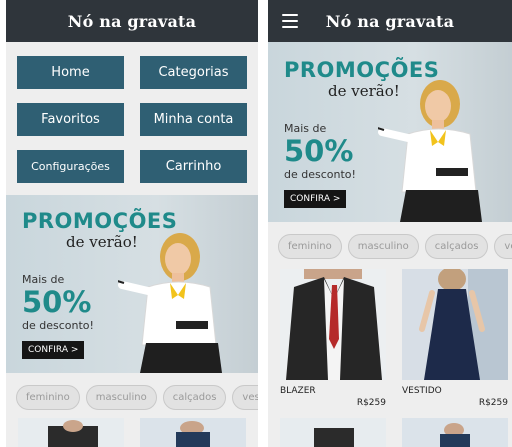 This screenshot has width=512, height=447. I want to click on blazer-image, so click(333, 324).